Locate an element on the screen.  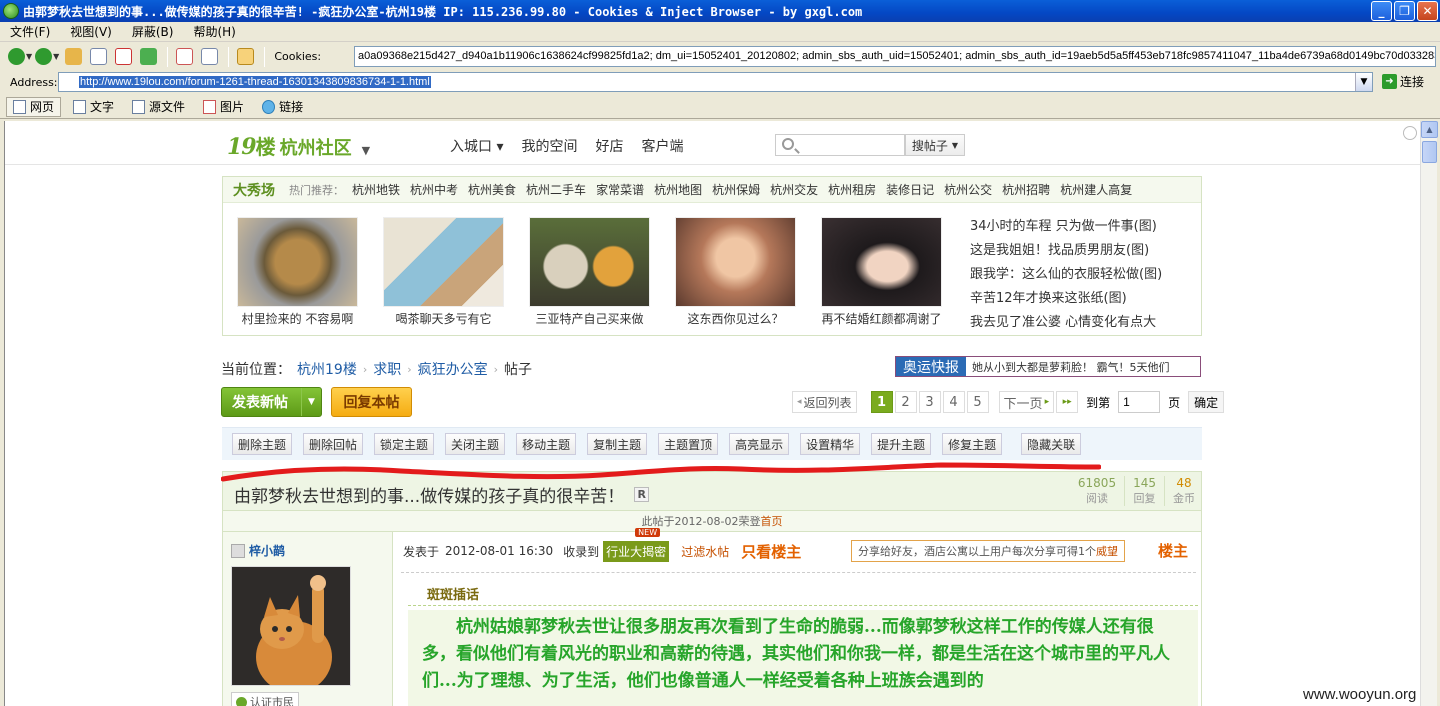
olympic-text: 她从小到大都是萝莉脸！ 霸气！5天他们 is located at coordinates (1071, 367).